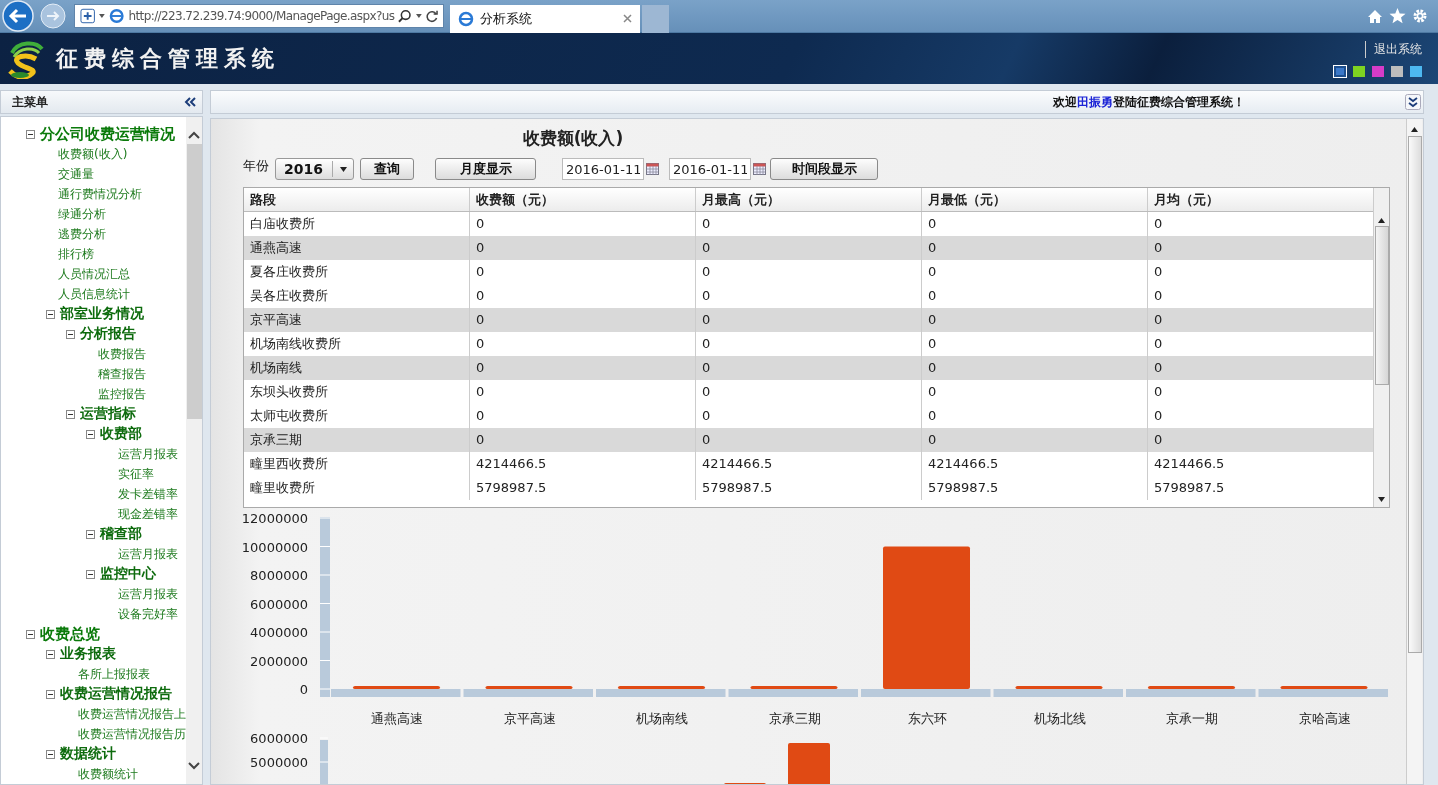 The height and width of the screenshot is (785, 1438). What do you see at coordinates (603, 169) in the screenshot?
I see `start-date-field: 2016-01-11` at bounding box center [603, 169].